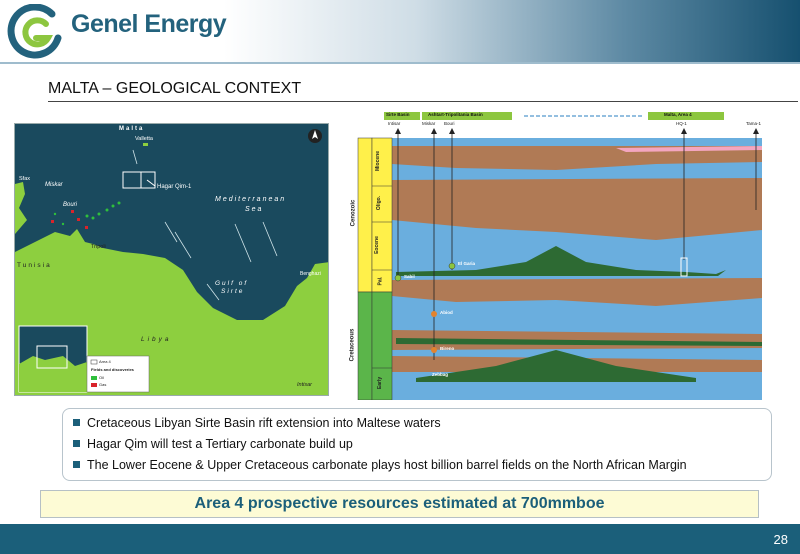 The width and height of the screenshot is (800, 554). Describe the element at coordinates (754, 123) in the screenshot. I see `well-label-tama1: Tama-1` at that location.